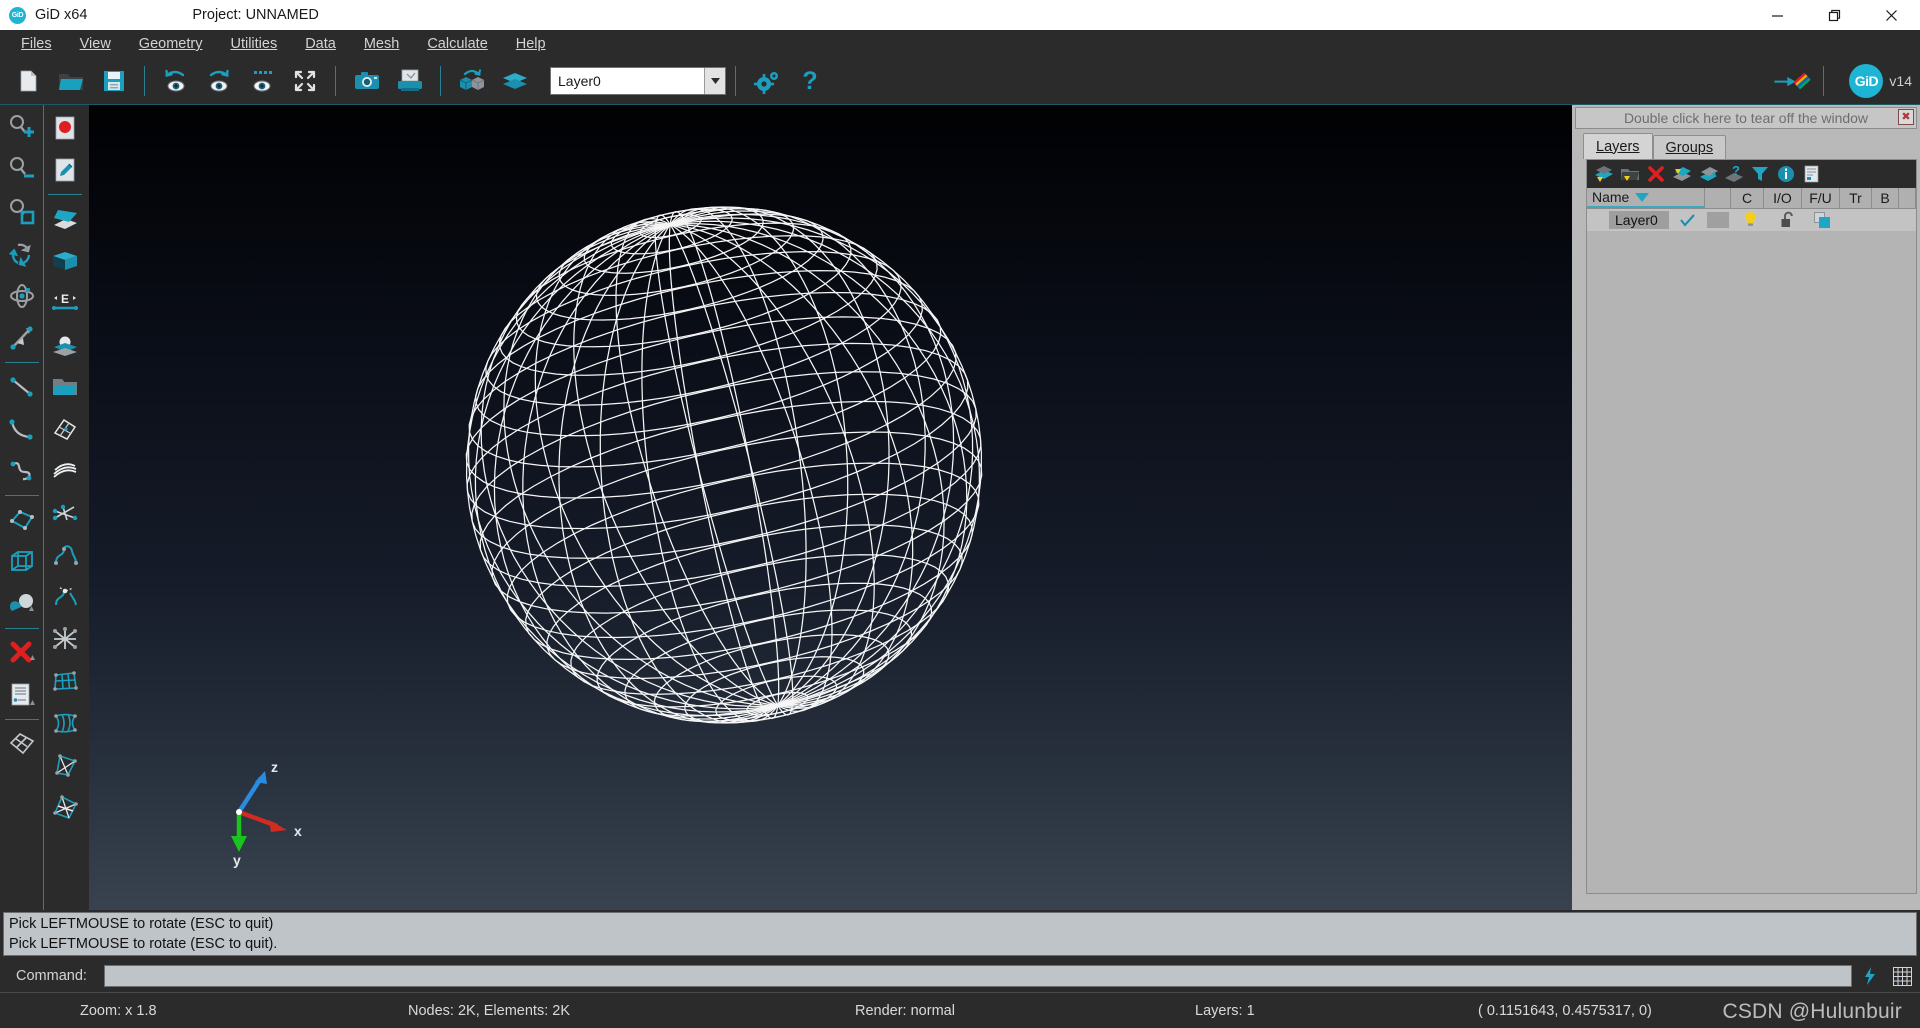  Describe the element at coordinates (65, 345) in the screenshot. I see `object-on-plane-icon` at that location.